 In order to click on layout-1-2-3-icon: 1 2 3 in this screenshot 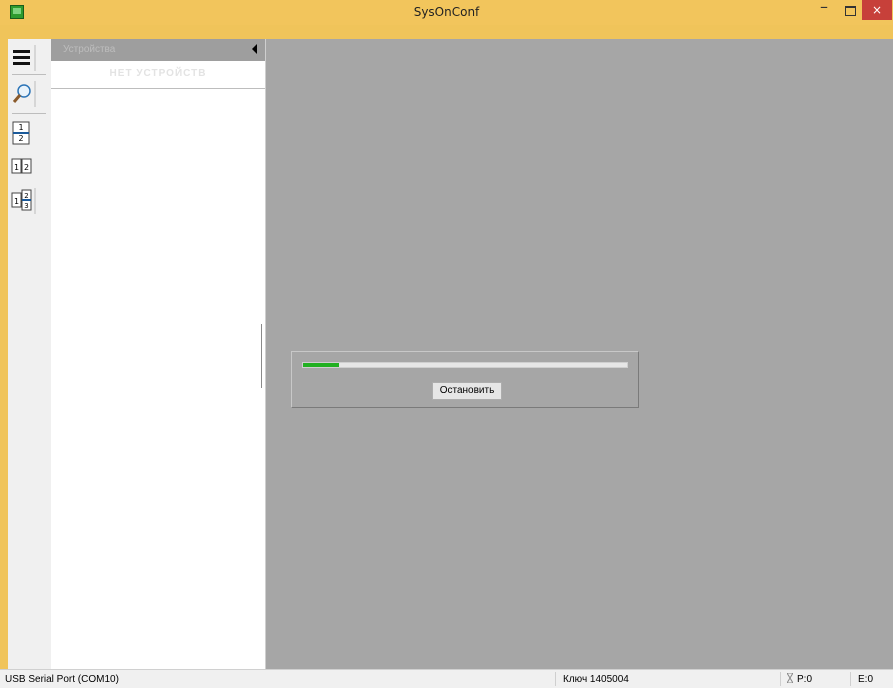, I will do `click(23, 201)`.